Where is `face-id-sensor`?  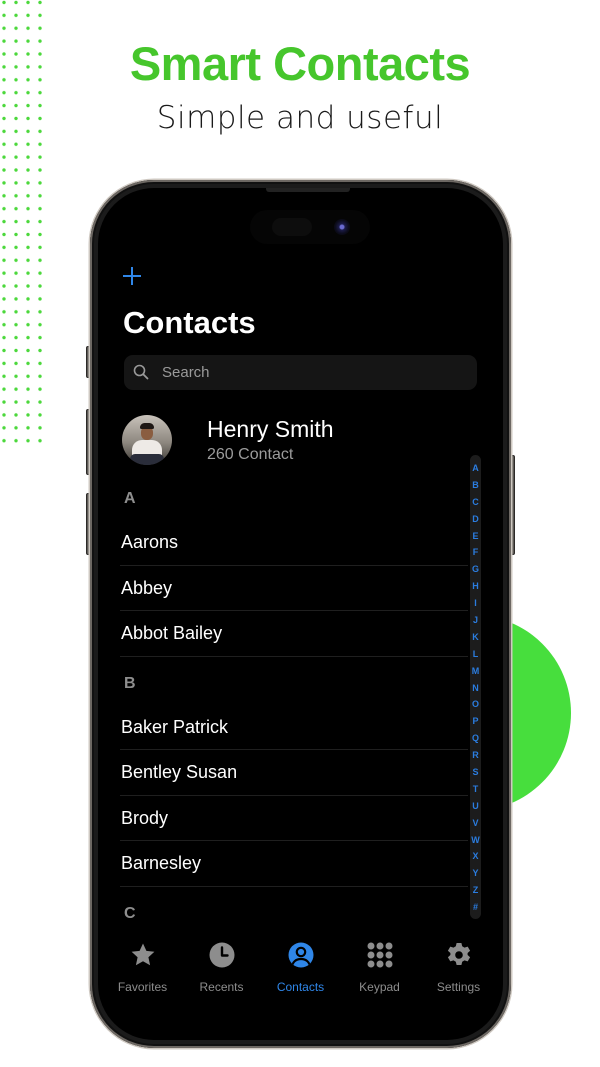 face-id-sensor is located at coordinates (292, 227).